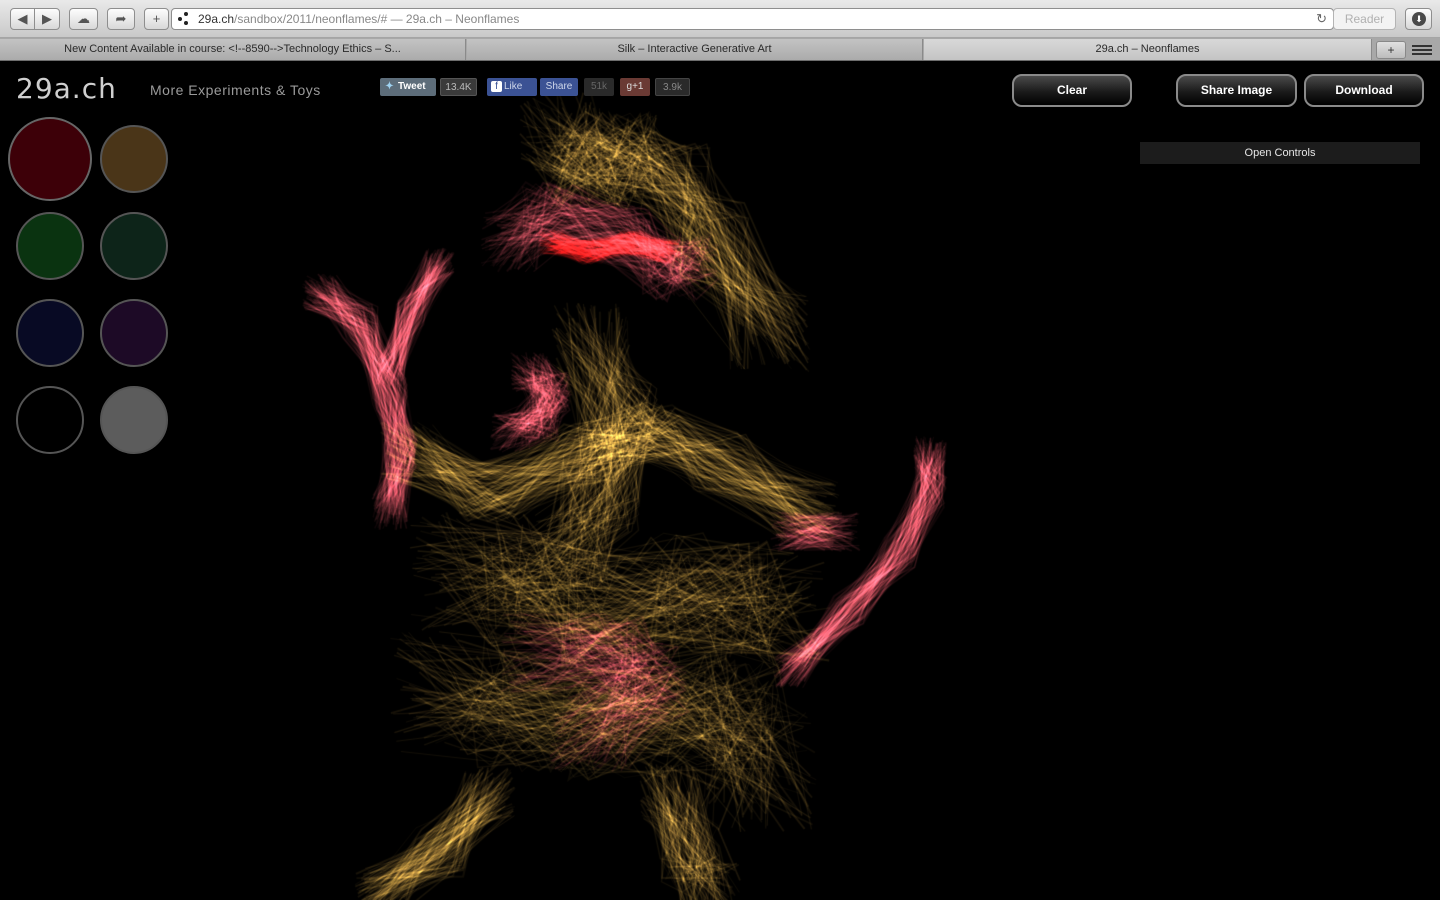  Describe the element at coordinates (235, 90) in the screenshot. I see `more-experiments-link: More Experiments & Toys` at that location.